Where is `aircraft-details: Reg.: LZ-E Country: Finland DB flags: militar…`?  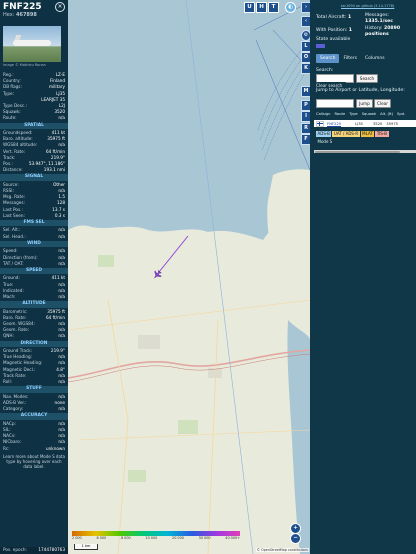
aircraft-details: Reg.: LZ-E Country: Finland DB flags: militar… is located at coordinates (34, 271).